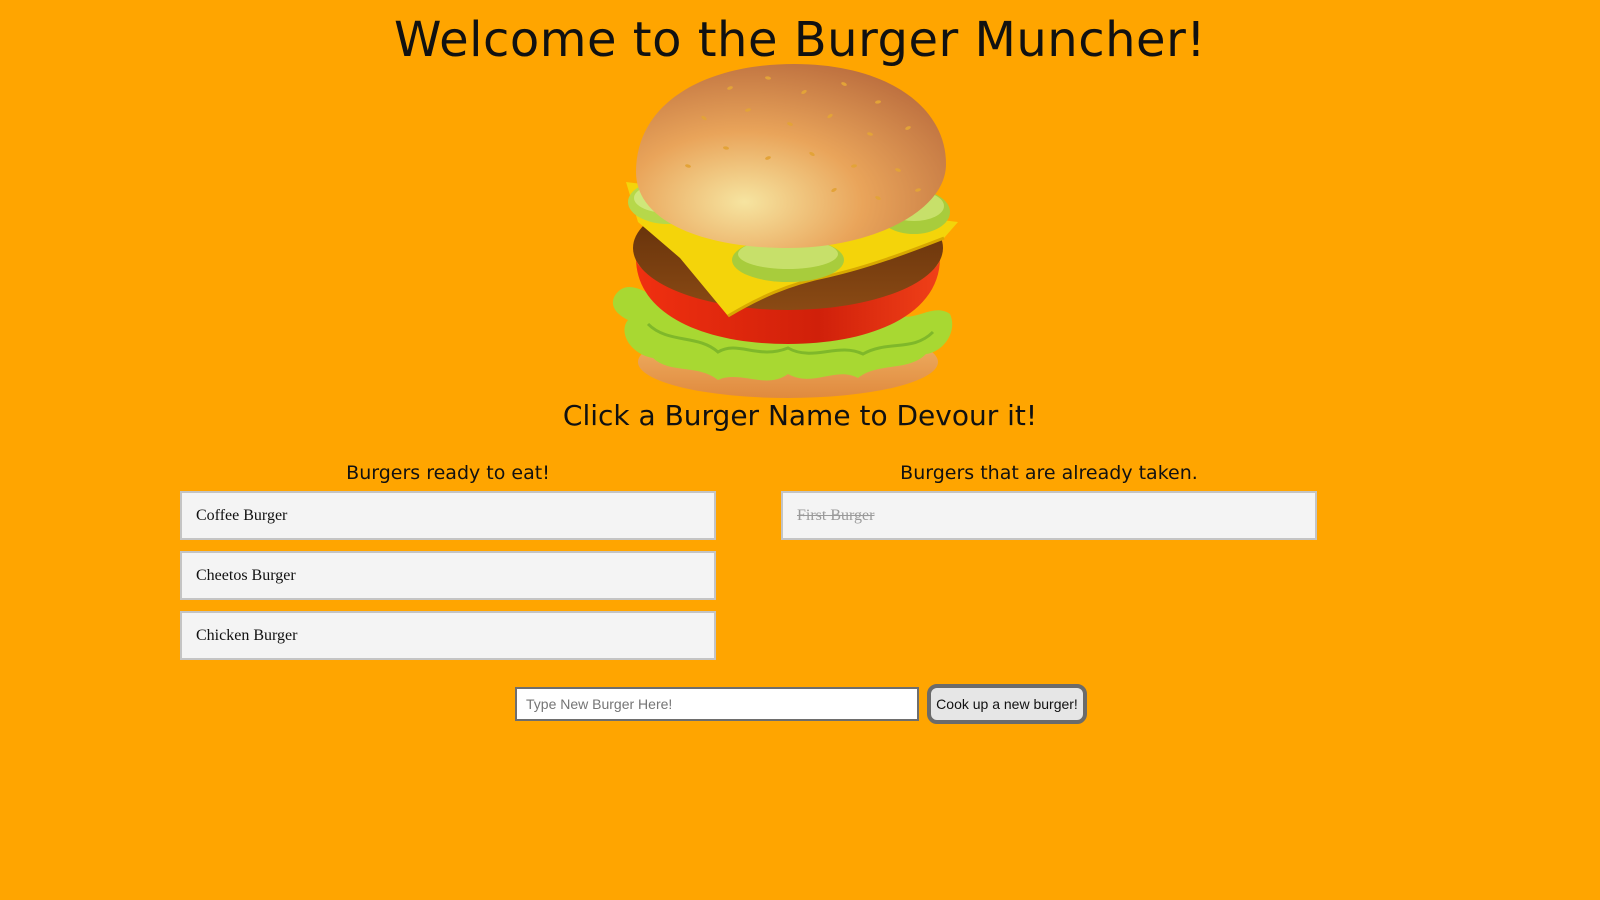  What do you see at coordinates (785, 231) in the screenshot?
I see `burger-illustration` at bounding box center [785, 231].